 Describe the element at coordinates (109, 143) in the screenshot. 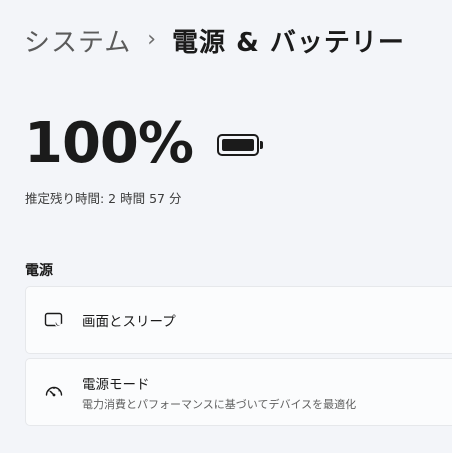

I see `battery-percent: 100%` at that location.